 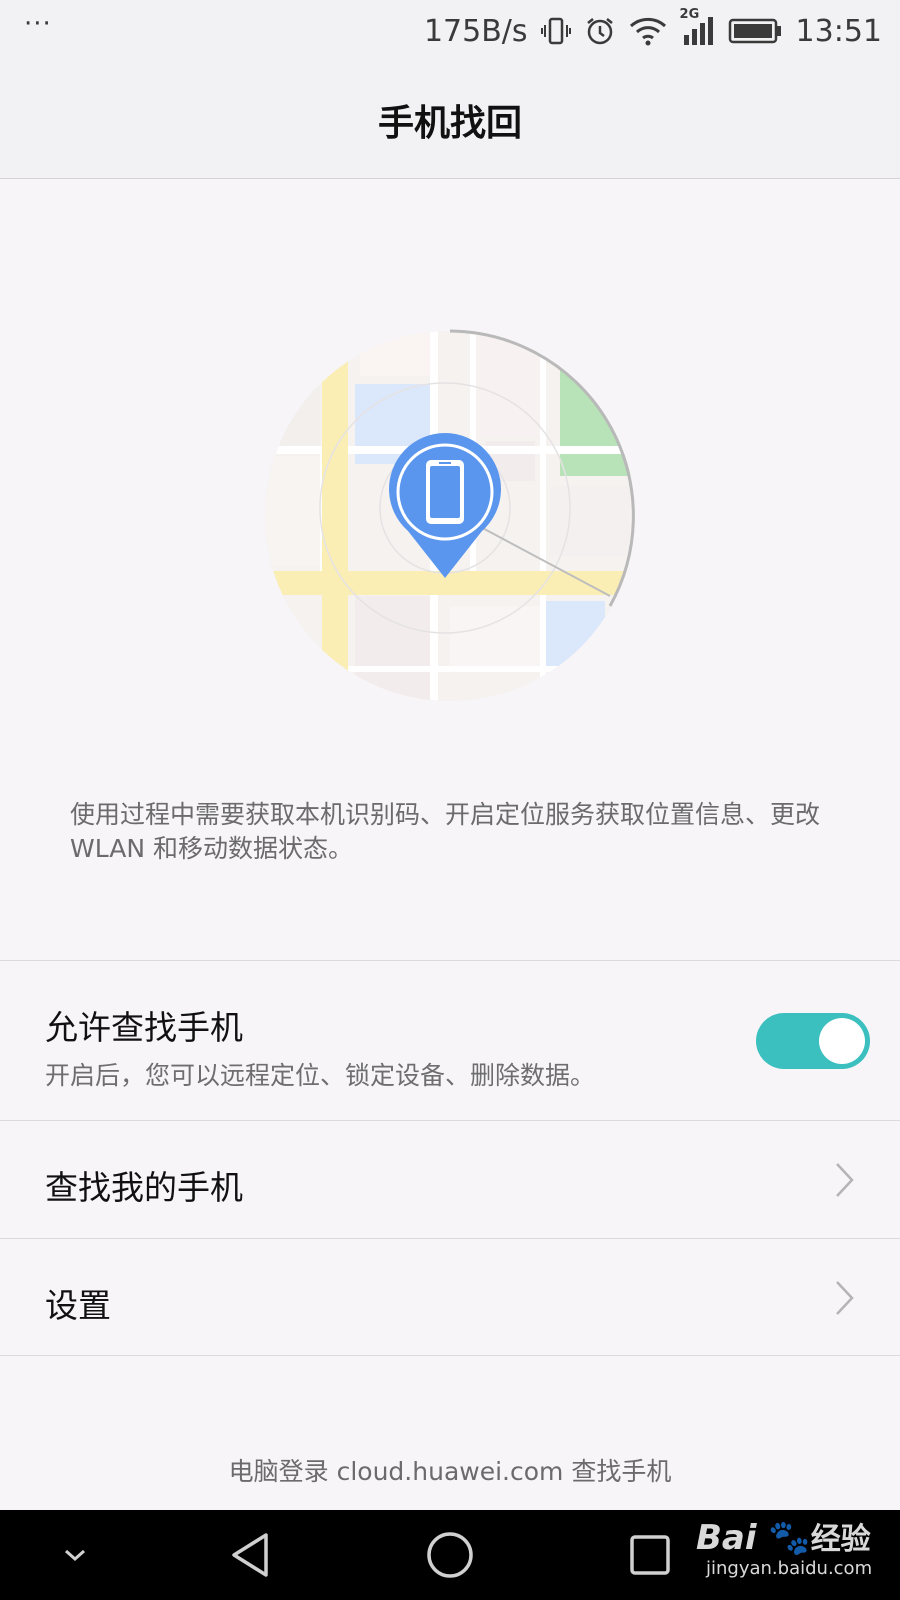 I want to click on baidu-watermark: Bai 🐾经验 jingyan.baidu.com, so click(x=791, y=1545).